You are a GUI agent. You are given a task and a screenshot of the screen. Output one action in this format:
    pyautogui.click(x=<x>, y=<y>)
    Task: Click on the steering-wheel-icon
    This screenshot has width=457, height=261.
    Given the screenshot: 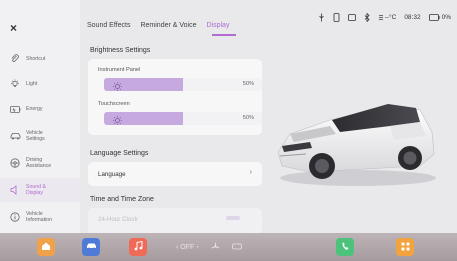 What is the action you would take?
    pyautogui.click(x=15, y=163)
    